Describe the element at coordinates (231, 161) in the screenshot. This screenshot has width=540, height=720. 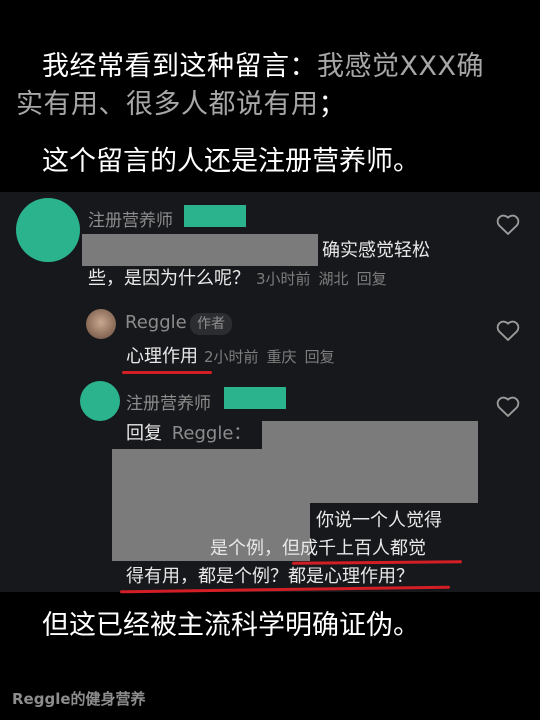
I see `sub-caption: 这个留言的人还是注册营养师。` at that location.